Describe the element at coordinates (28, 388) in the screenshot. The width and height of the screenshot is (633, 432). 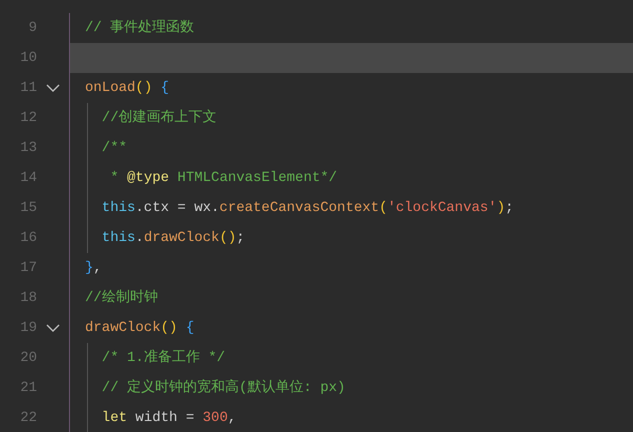
I see `line-number: 21` at that location.